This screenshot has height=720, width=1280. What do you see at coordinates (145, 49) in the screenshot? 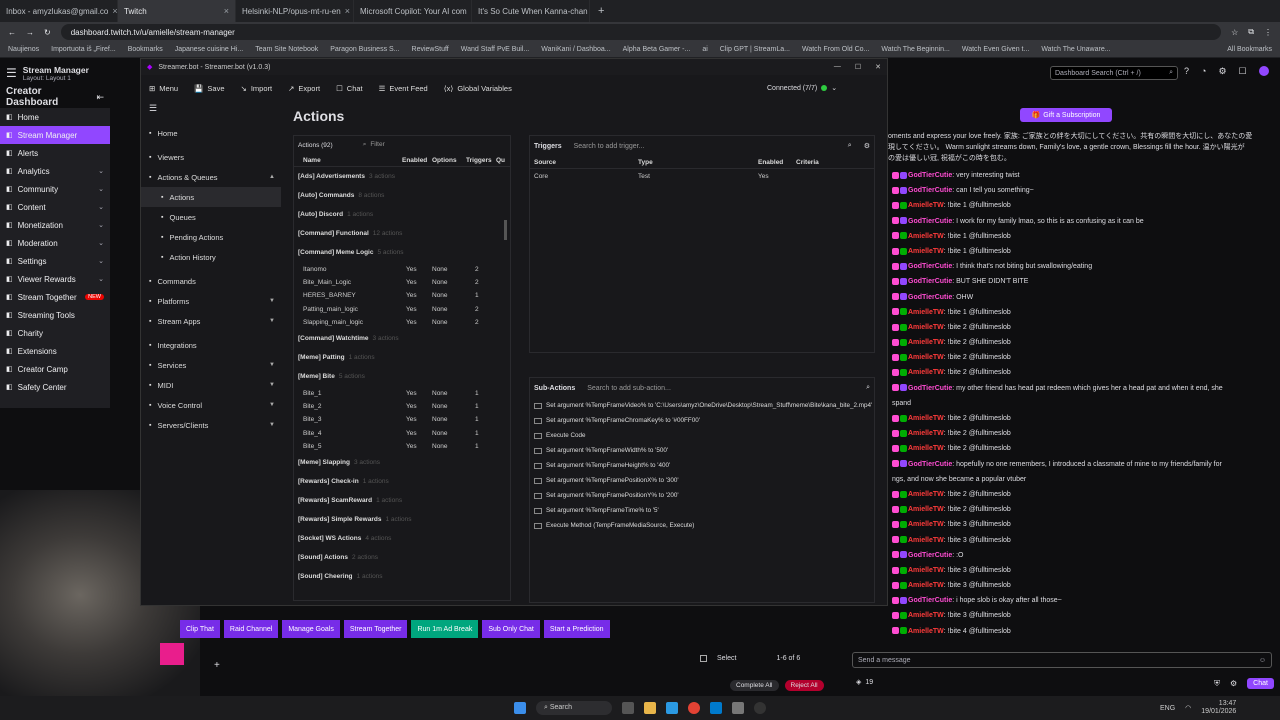
I see `bookmark-item: Bookmarks` at bounding box center [145, 49].